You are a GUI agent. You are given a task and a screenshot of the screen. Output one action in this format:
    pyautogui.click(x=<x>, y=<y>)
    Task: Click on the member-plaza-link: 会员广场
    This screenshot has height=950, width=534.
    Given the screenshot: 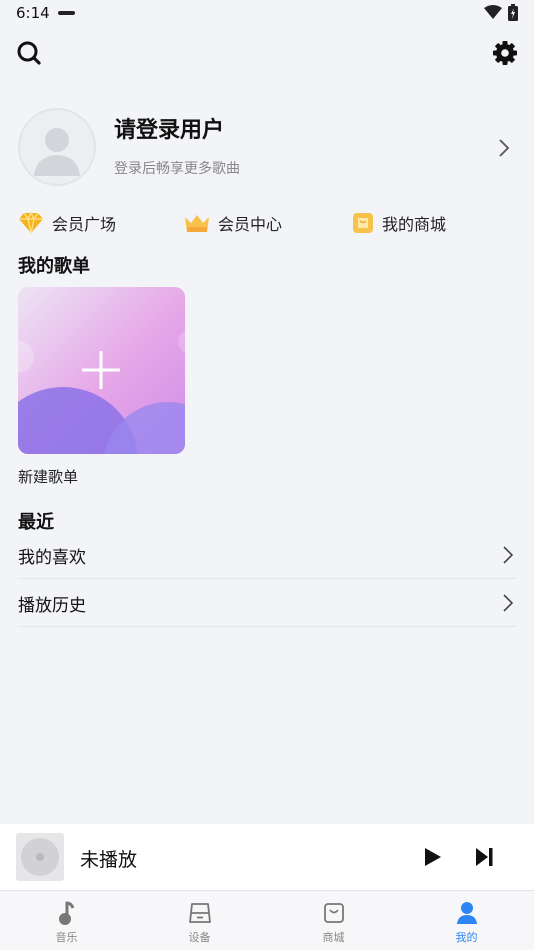 What is the action you would take?
    pyautogui.click(x=67, y=223)
    